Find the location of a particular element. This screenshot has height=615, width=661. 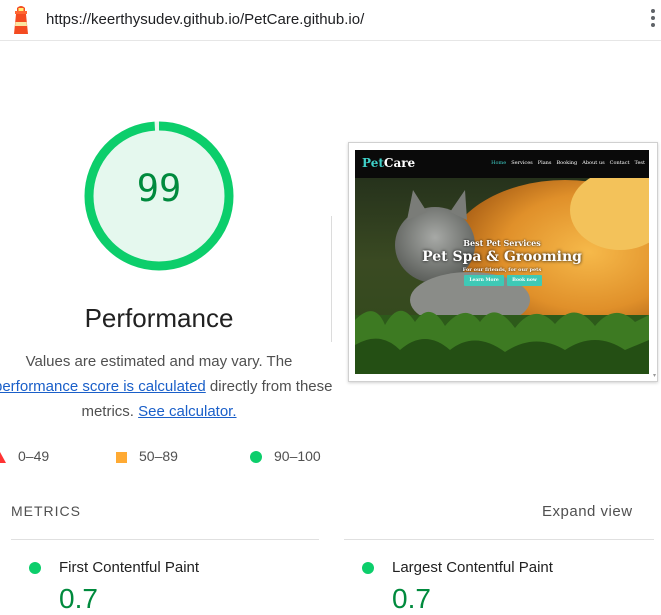

lighthouse-icon is located at coordinates (21, 20).